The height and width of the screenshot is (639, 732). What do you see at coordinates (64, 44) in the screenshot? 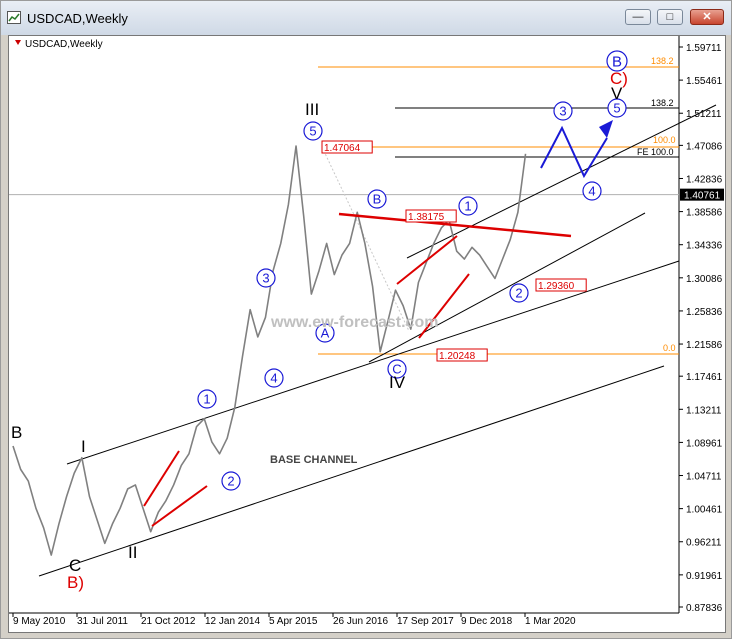
I see `chart-title: USDCAD,Weekly` at bounding box center [64, 44].